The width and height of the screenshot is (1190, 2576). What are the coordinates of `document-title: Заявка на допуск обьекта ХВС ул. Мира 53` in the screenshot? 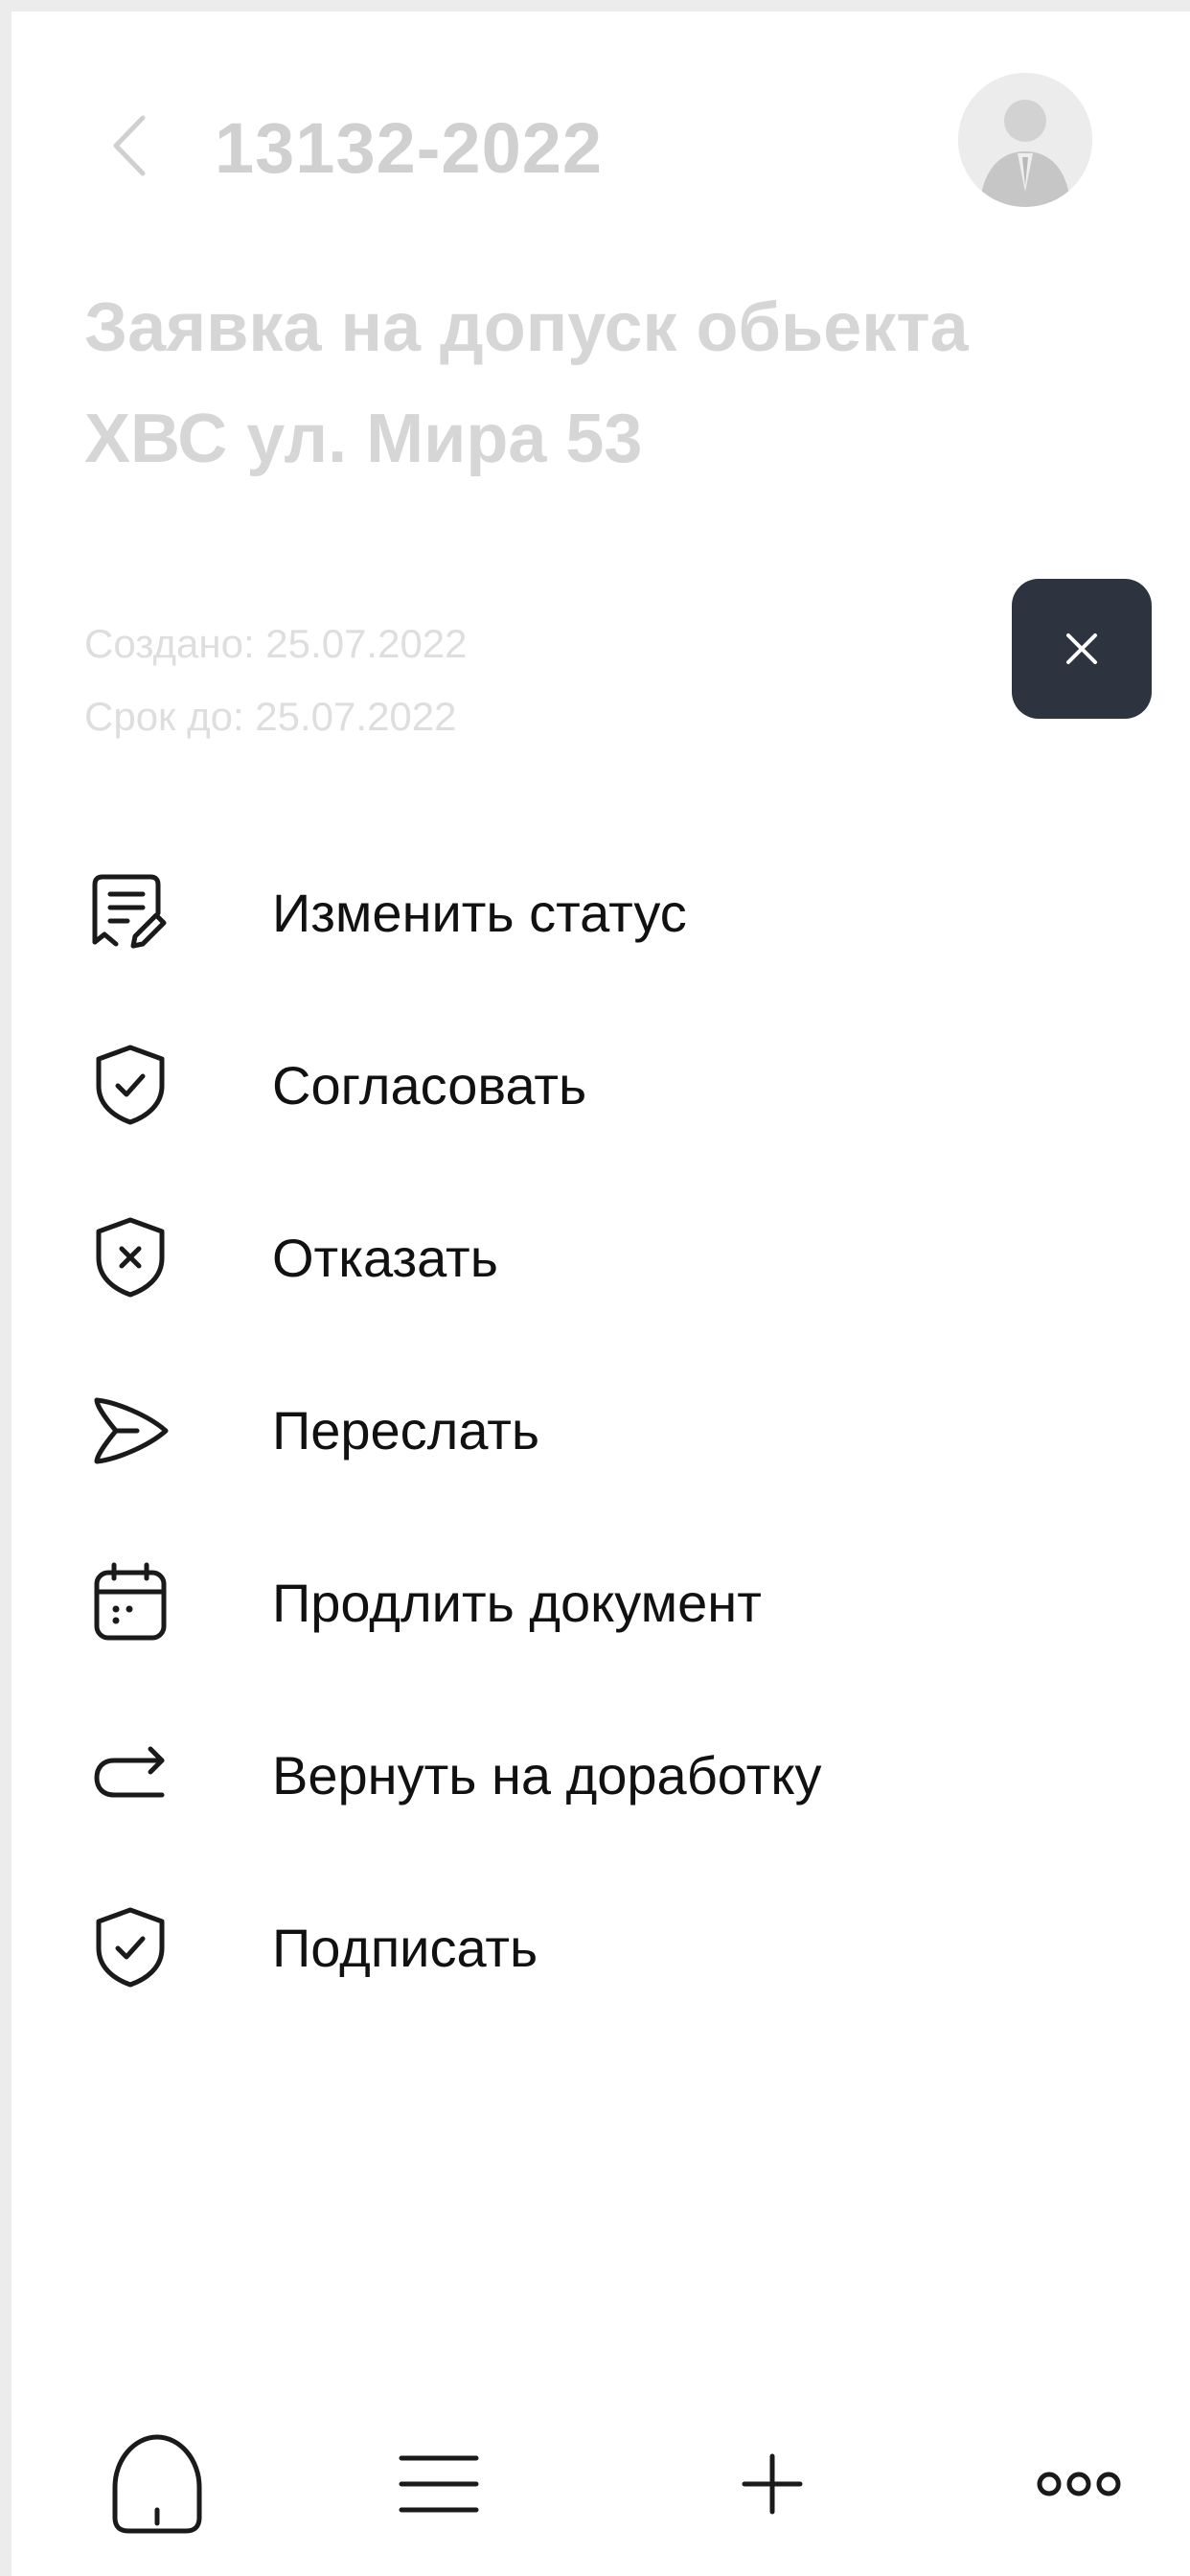 It's located at (527, 383).